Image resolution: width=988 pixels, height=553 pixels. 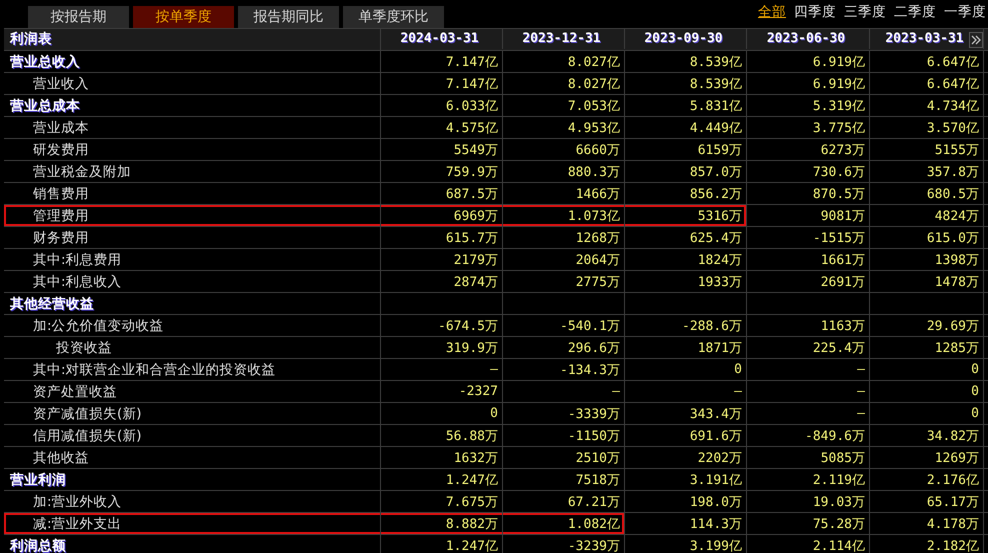 I want to click on table-cell: 687.5万, so click(x=442, y=193).